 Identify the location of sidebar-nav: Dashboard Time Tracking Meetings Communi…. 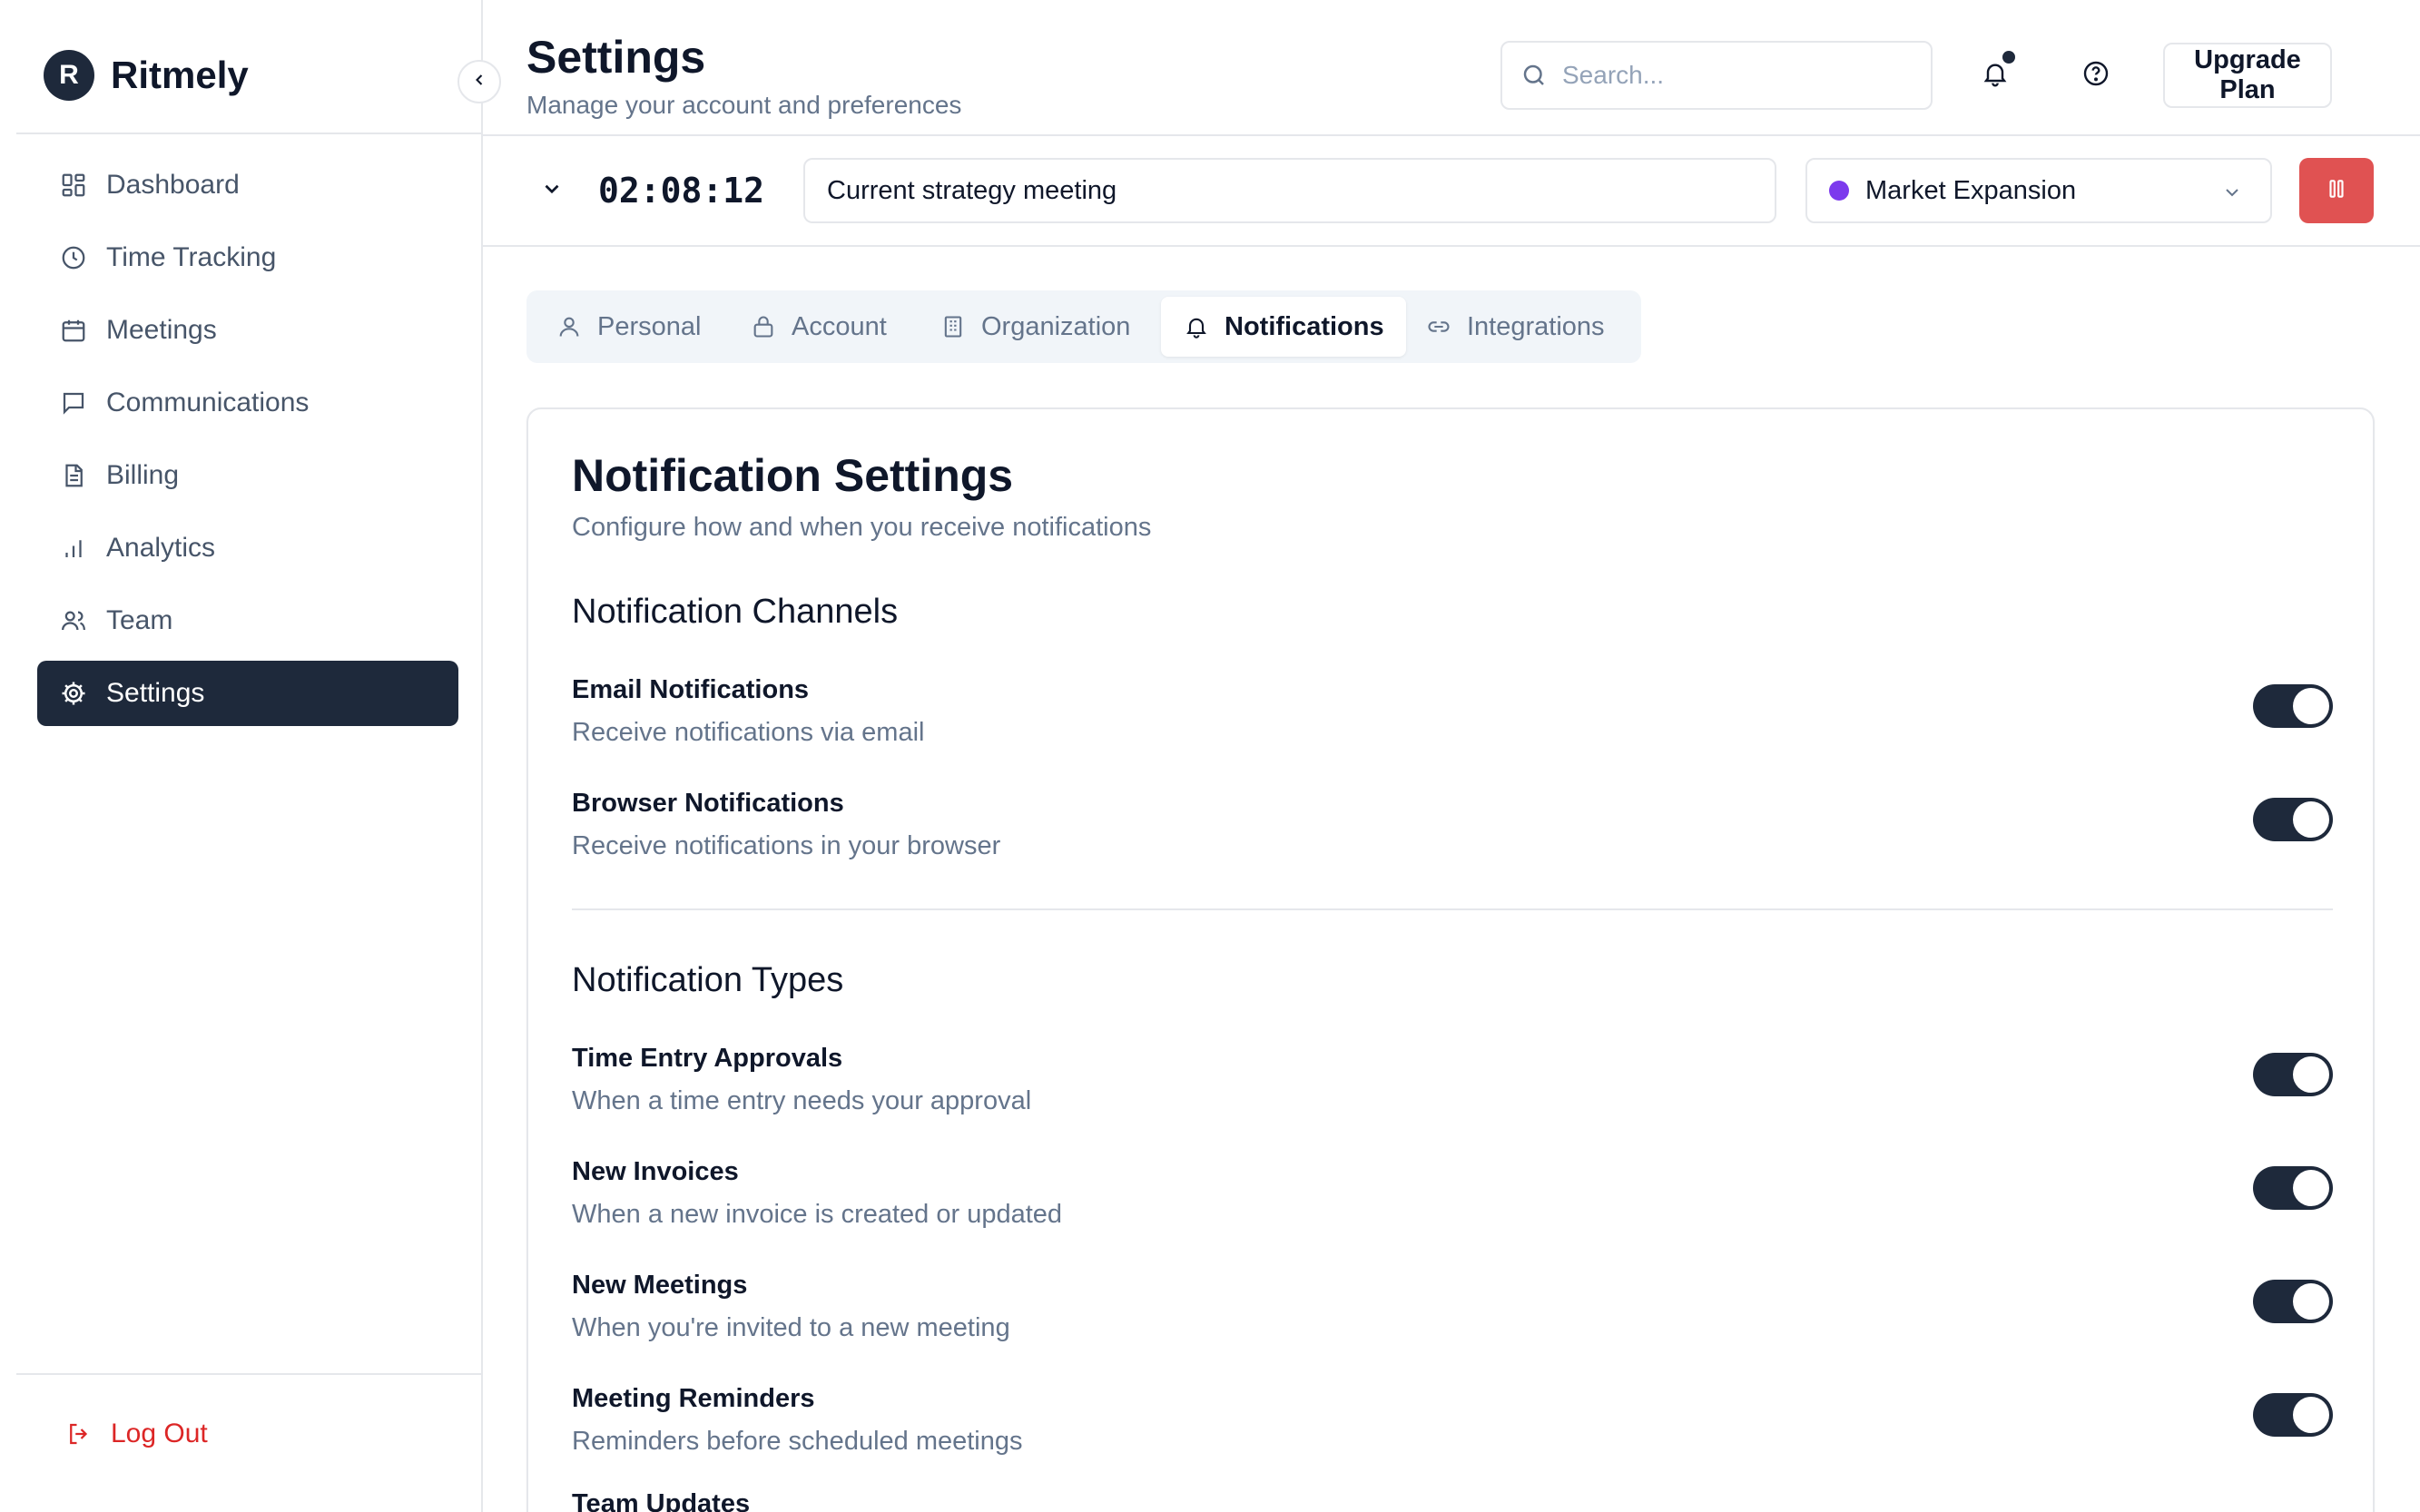
(248, 442).